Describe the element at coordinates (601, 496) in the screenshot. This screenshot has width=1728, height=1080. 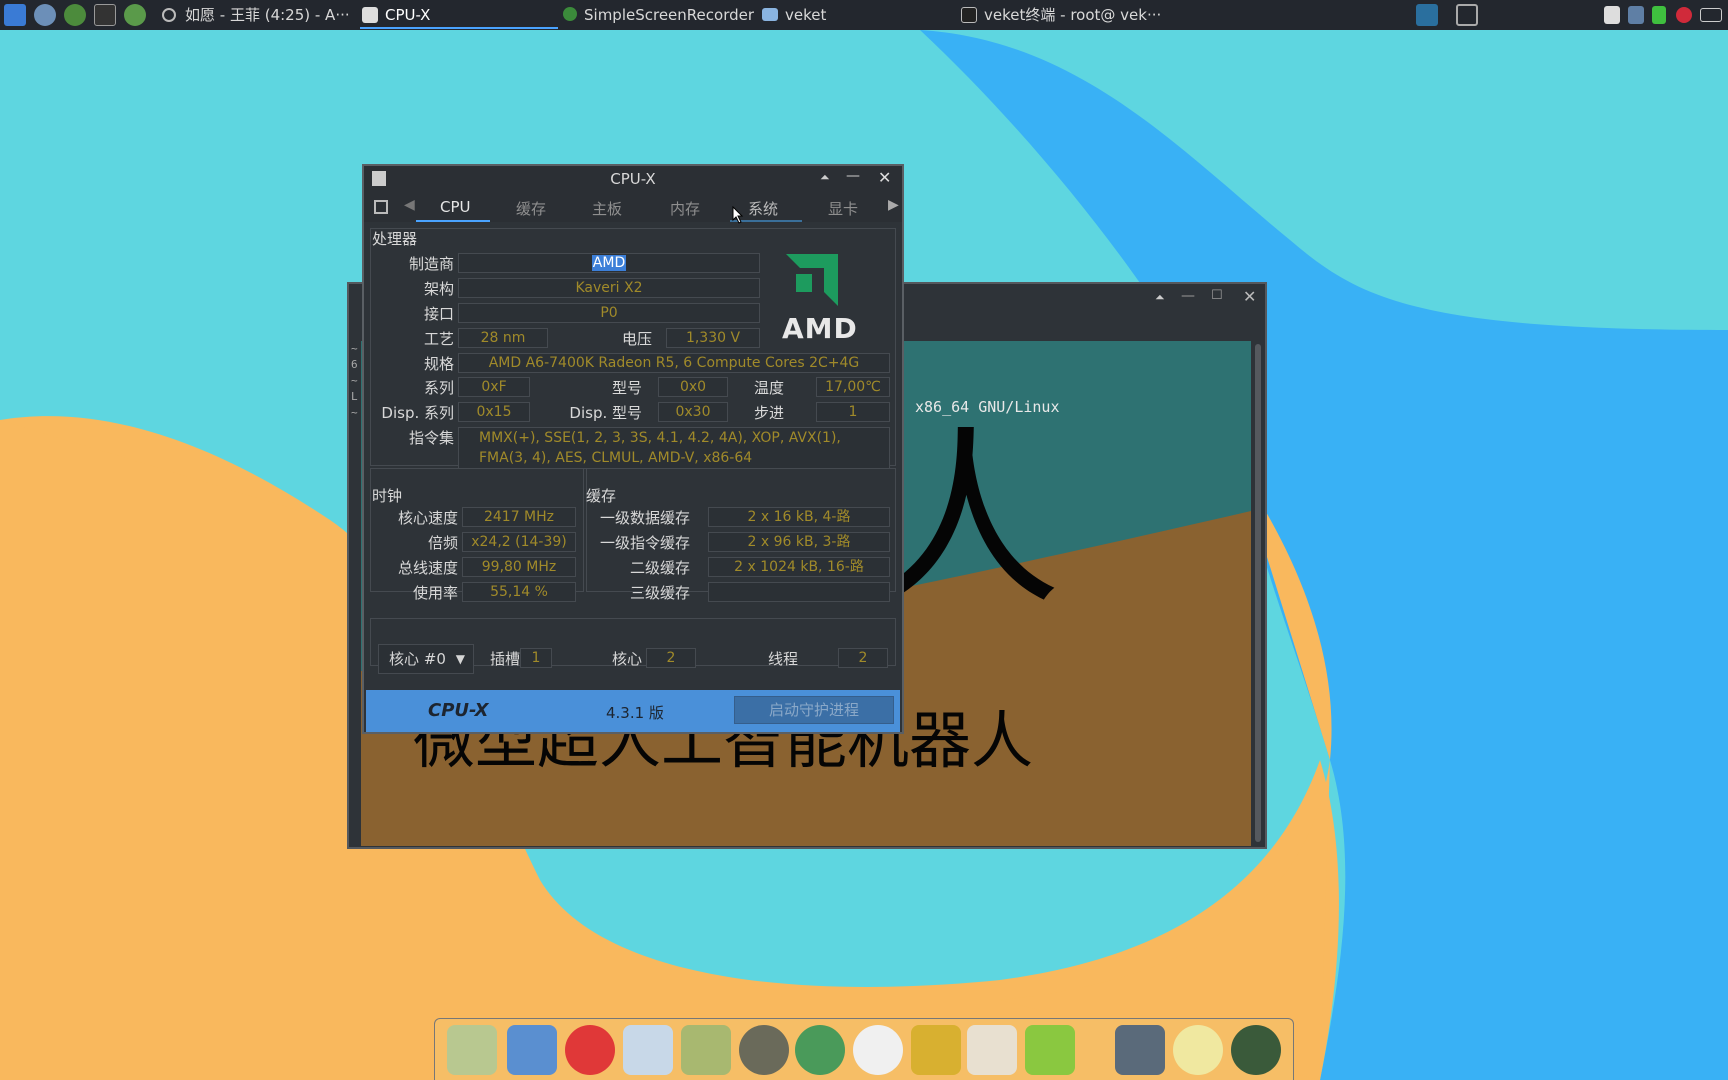
I see `cache-section-title: 缓存` at that location.